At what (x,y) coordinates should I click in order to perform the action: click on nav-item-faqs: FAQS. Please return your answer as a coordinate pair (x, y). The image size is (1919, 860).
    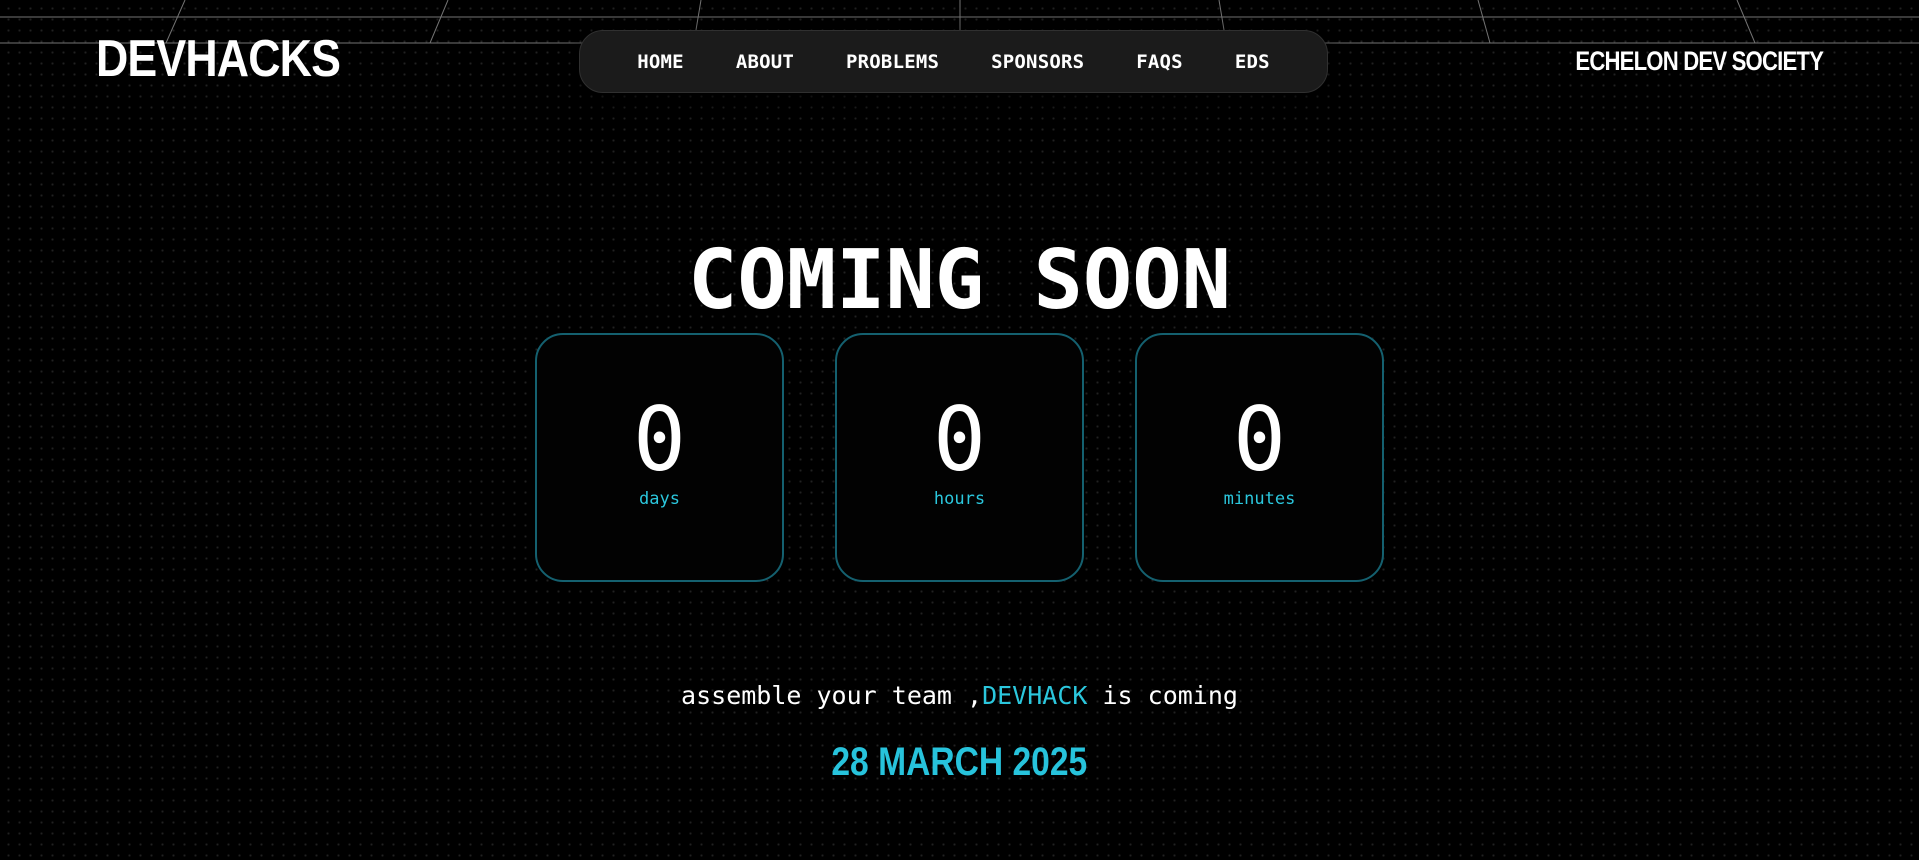
    Looking at the image, I should click on (1159, 62).